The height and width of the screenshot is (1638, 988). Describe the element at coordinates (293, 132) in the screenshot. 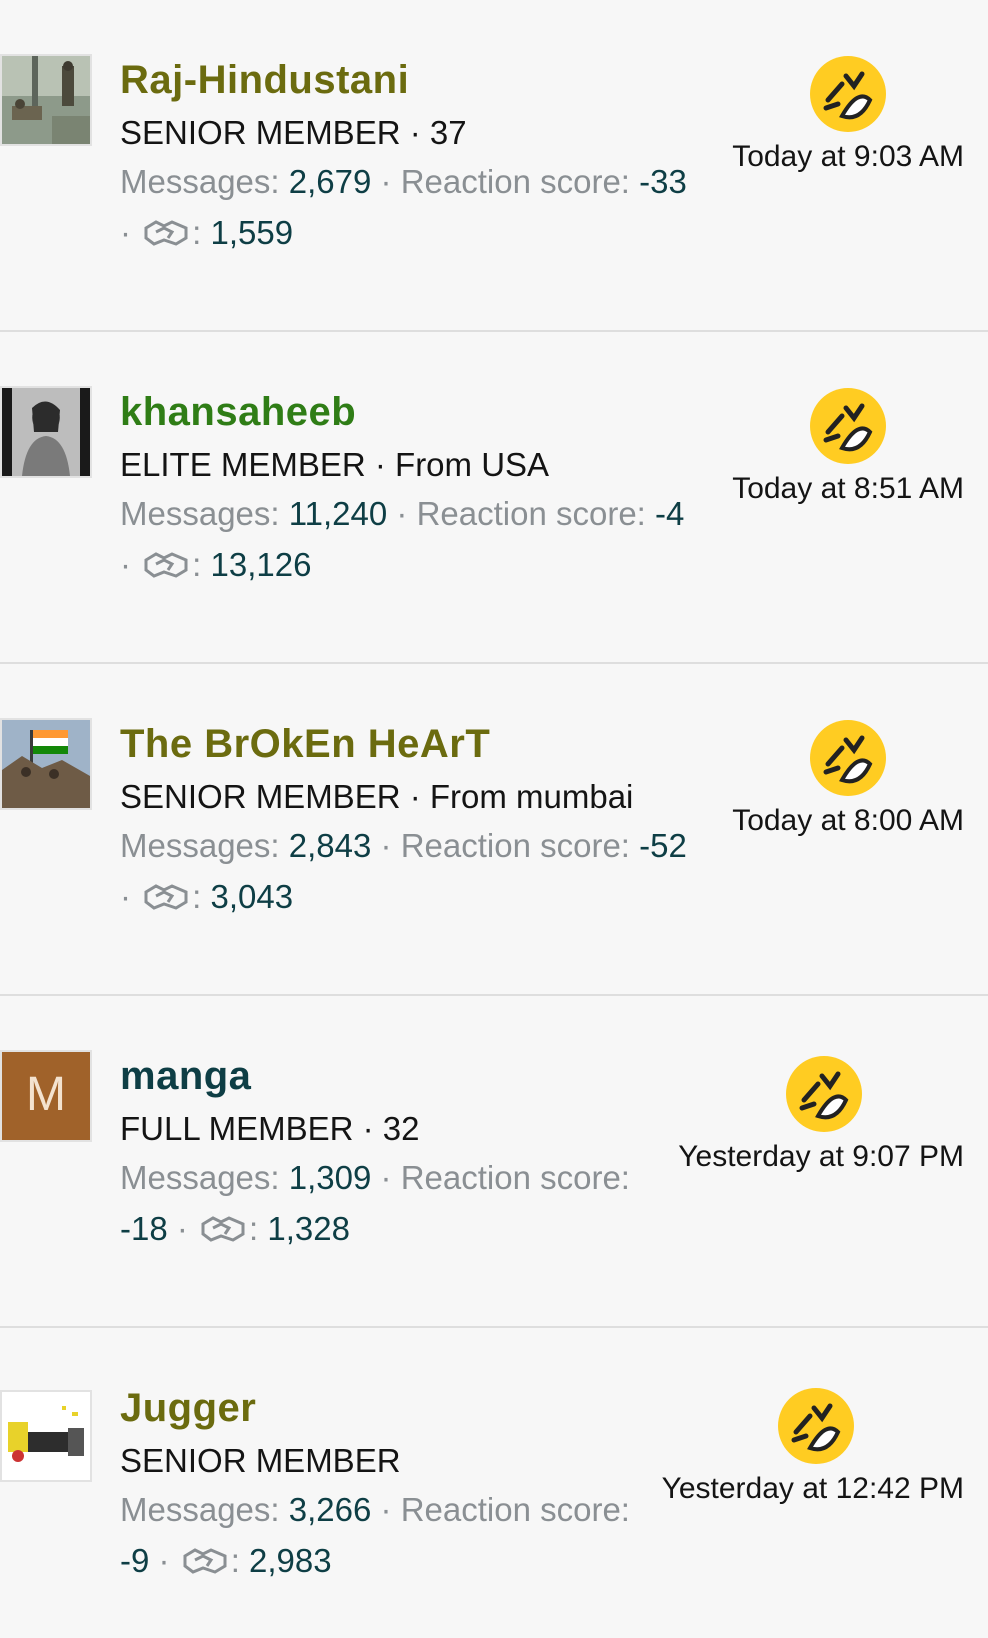

I see `user-title: SENIOR MEMBER · 37` at that location.